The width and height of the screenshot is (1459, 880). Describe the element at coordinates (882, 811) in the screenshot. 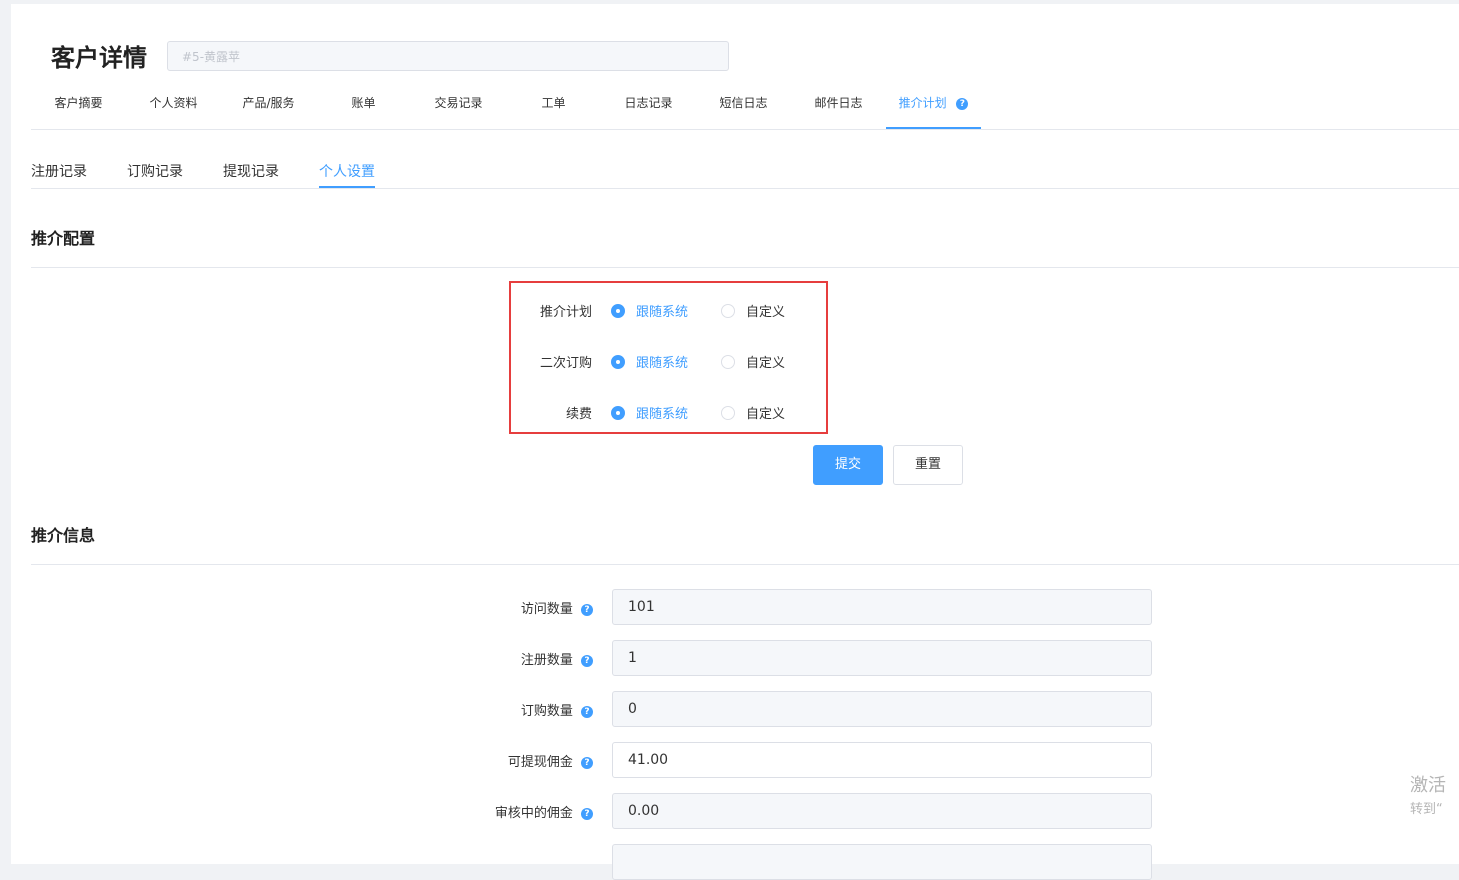

I see `pending-commission-input: 0.00` at that location.